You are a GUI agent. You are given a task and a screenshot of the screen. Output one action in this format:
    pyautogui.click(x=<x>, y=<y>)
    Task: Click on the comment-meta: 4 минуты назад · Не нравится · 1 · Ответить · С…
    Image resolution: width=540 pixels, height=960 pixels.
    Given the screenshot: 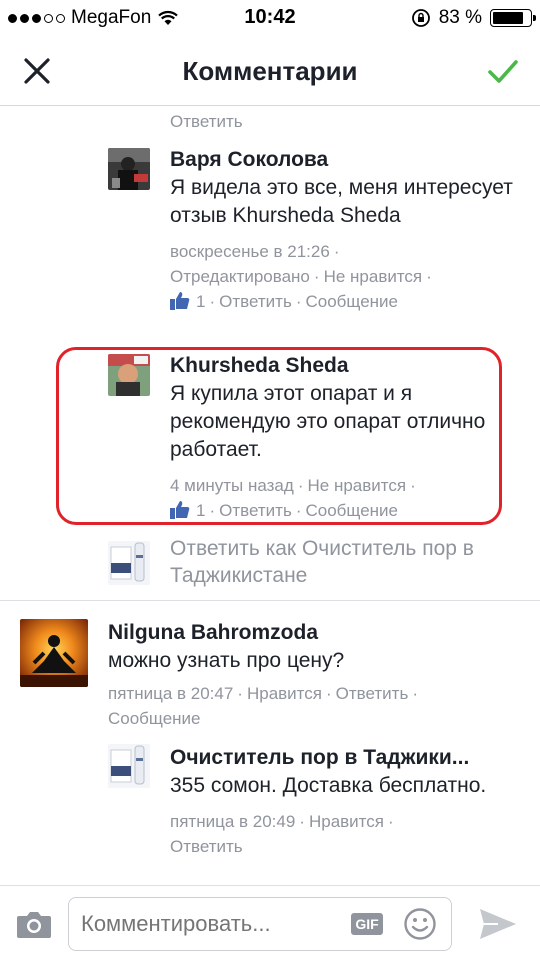 What is the action you would take?
    pyautogui.click(x=293, y=498)
    